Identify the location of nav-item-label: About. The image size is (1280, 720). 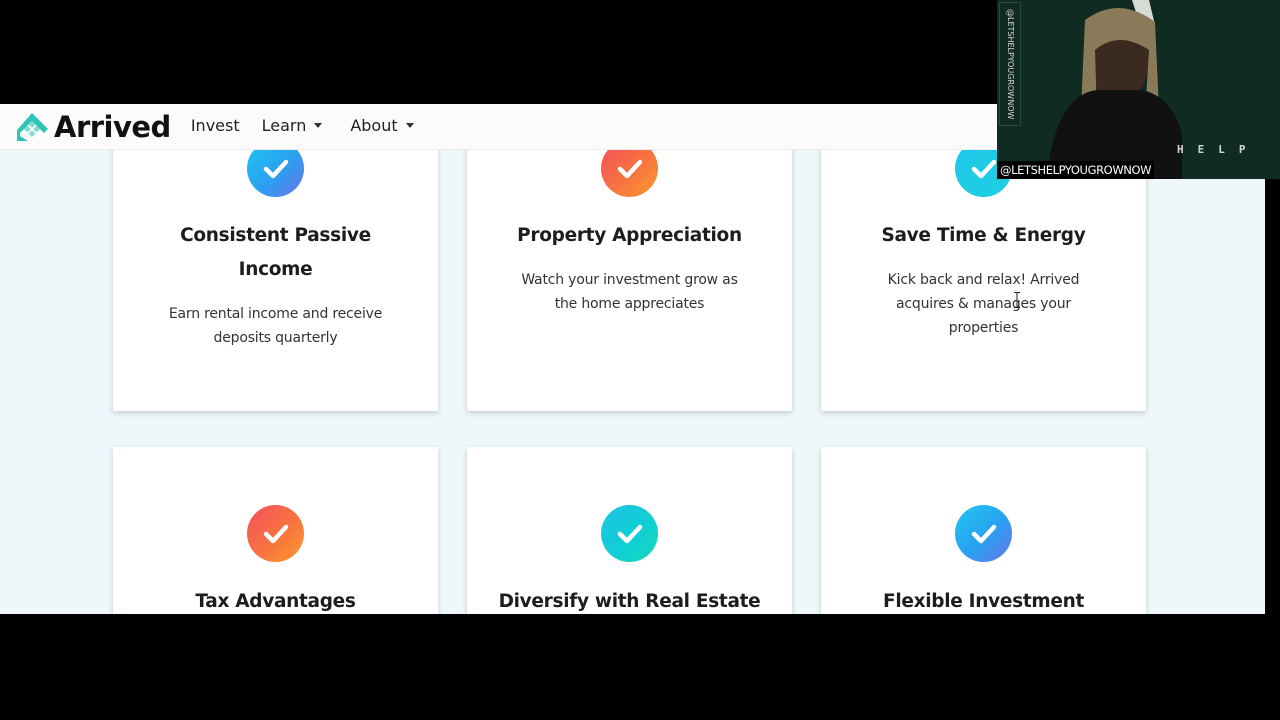
(374, 125).